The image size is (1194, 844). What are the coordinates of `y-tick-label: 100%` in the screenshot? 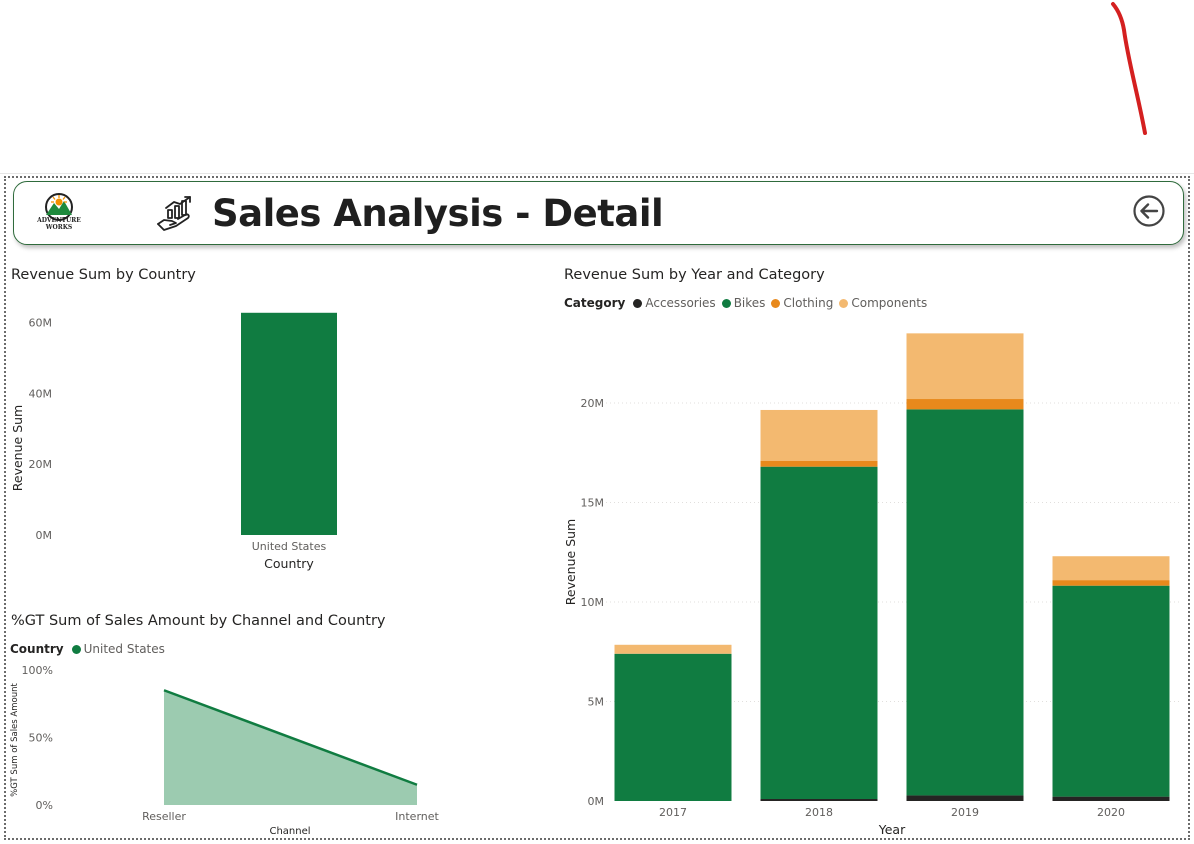 It's located at (37, 670).